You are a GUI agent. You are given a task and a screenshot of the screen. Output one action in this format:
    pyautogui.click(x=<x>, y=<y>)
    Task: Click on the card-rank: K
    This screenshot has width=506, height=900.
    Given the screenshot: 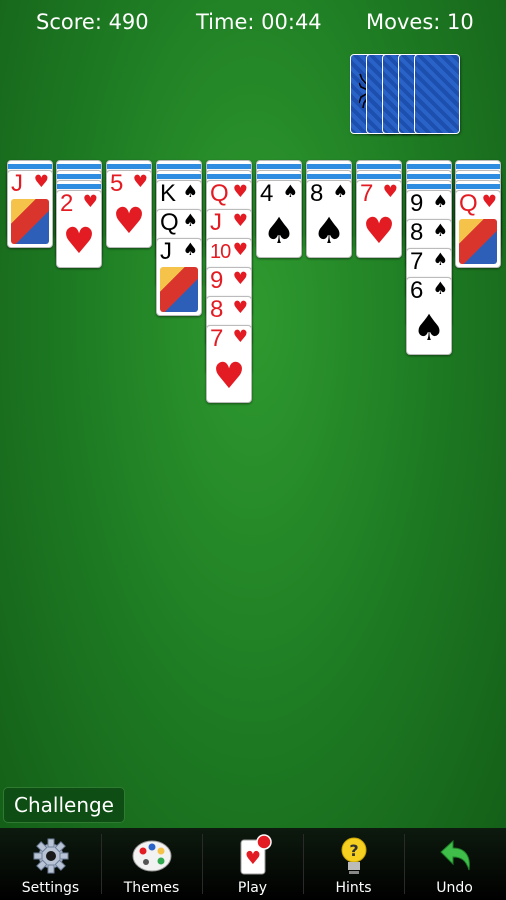 What is the action you would take?
    pyautogui.click(x=168, y=193)
    